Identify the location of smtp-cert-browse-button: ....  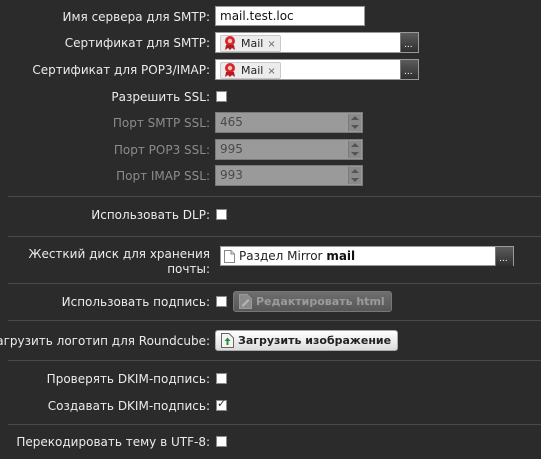
(409, 42).